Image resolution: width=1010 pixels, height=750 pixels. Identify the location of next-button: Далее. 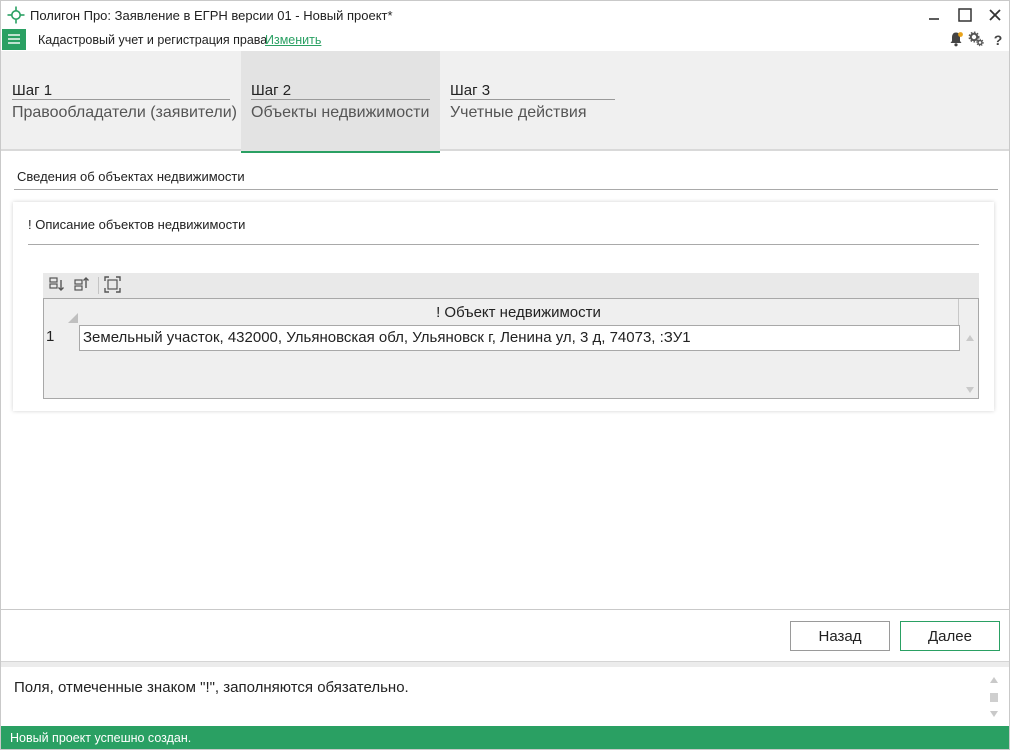
(950, 636).